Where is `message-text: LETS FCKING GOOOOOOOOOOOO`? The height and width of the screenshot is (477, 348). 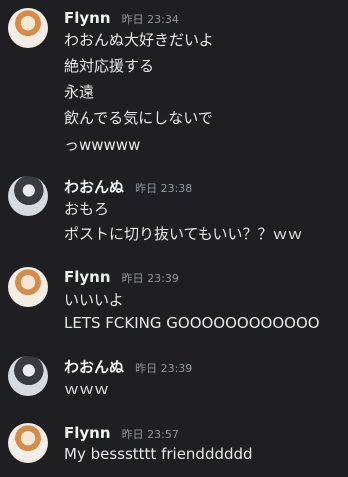
message-text: LETS FCKING GOOOOOOOOOOOO is located at coordinates (192, 323).